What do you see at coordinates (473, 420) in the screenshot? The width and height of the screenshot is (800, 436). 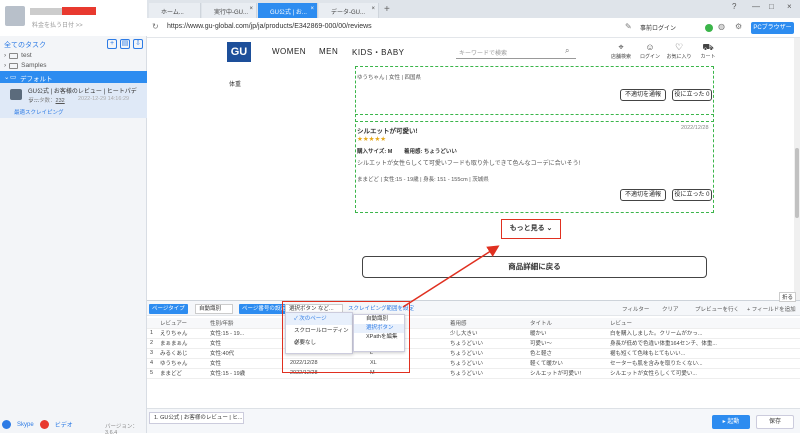 I see `bottom-bar: 1. GU公式 | お客様のレビュー | ヒ... ▸ 起動 保存` at bounding box center [473, 420].